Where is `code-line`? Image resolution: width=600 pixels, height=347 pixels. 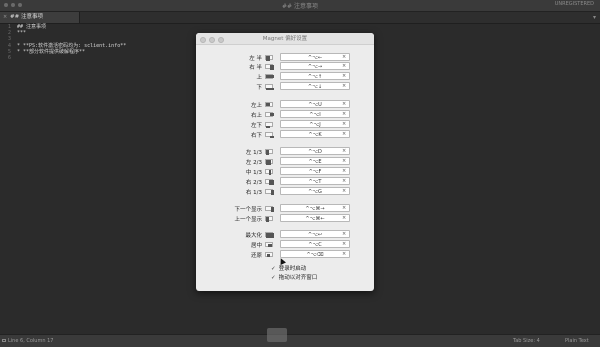 code-line is located at coordinates (112, 58).